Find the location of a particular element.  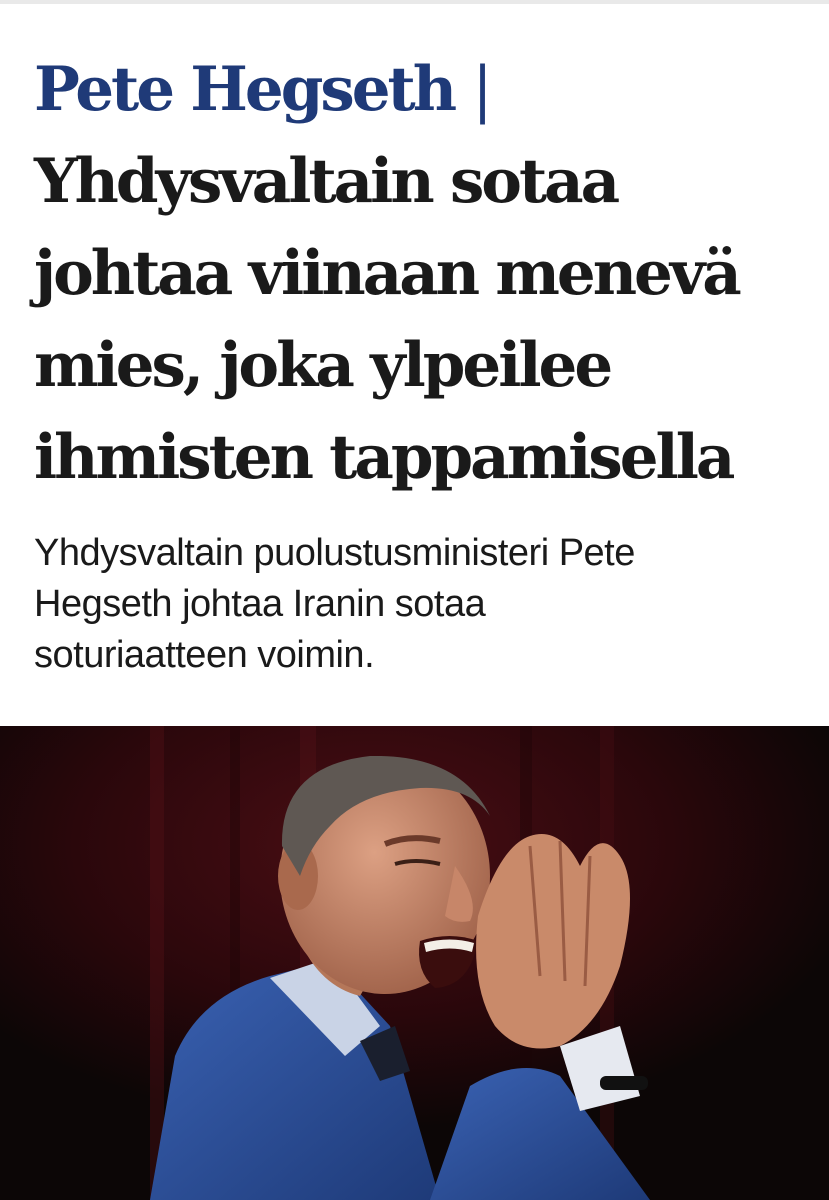

lead-line: Yhdysvaltain puolustusministeri Pete is located at coordinates (334, 553).